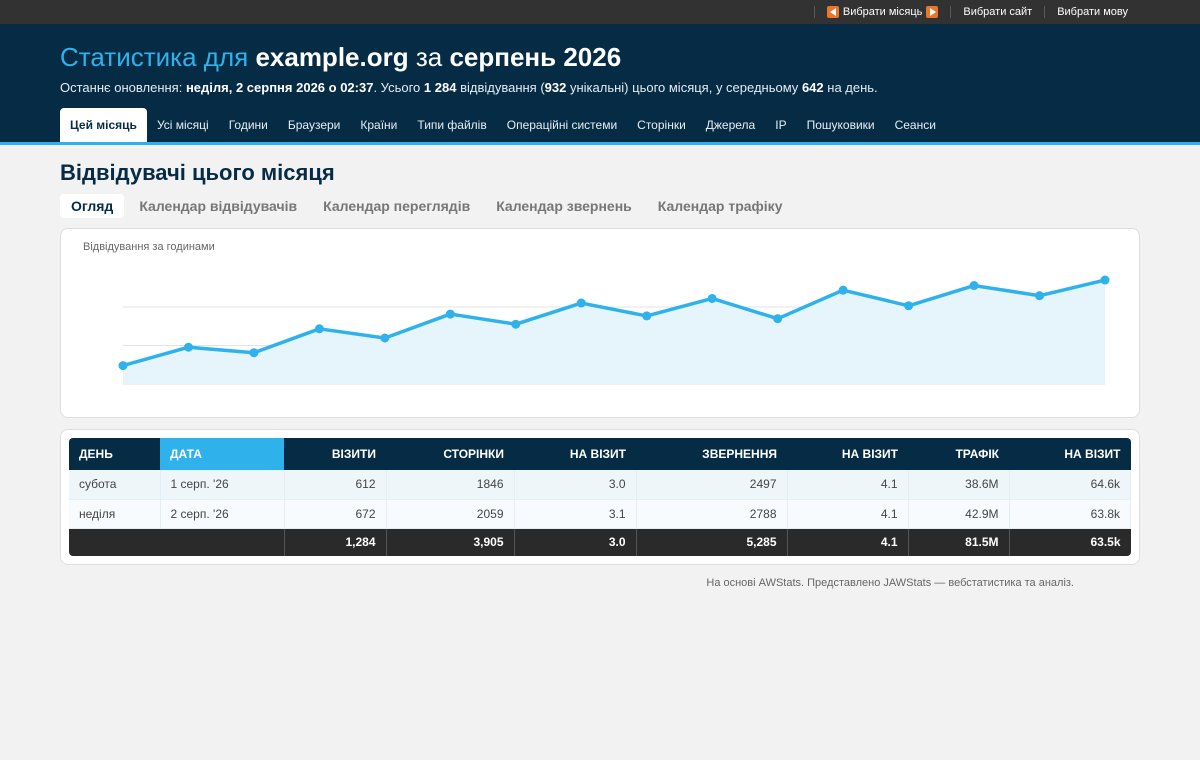 This screenshot has width=1200, height=760. Describe the element at coordinates (103, 125) in the screenshot. I see `tab-this-month: Цей місяць` at that location.